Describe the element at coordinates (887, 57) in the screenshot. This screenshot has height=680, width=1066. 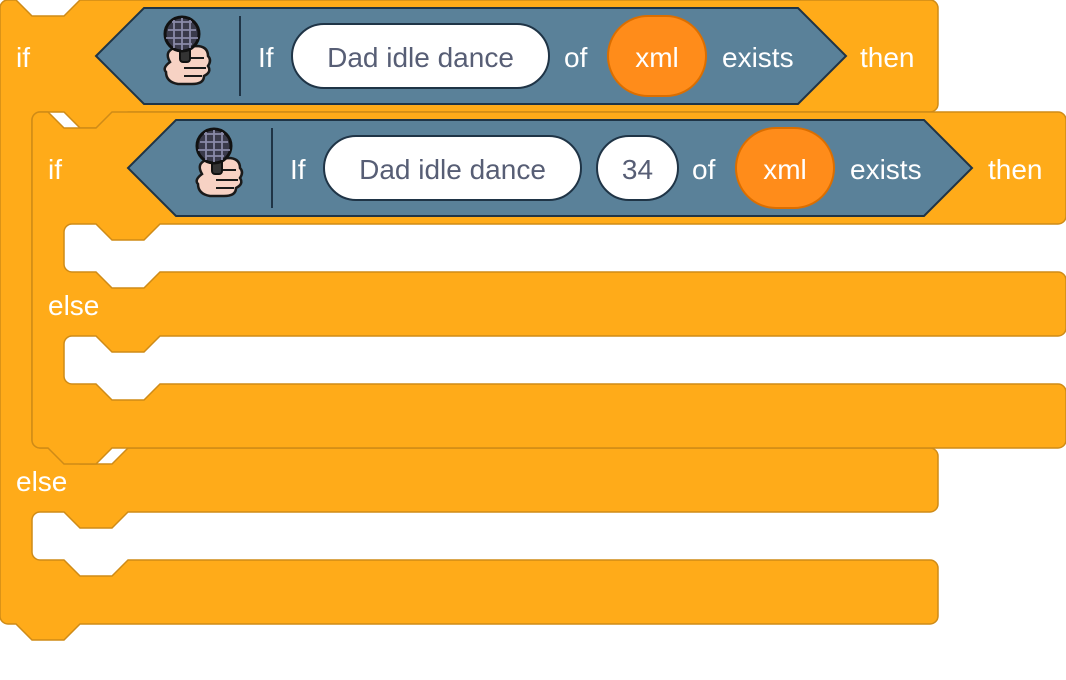
I see `outer-then-label: then` at that location.